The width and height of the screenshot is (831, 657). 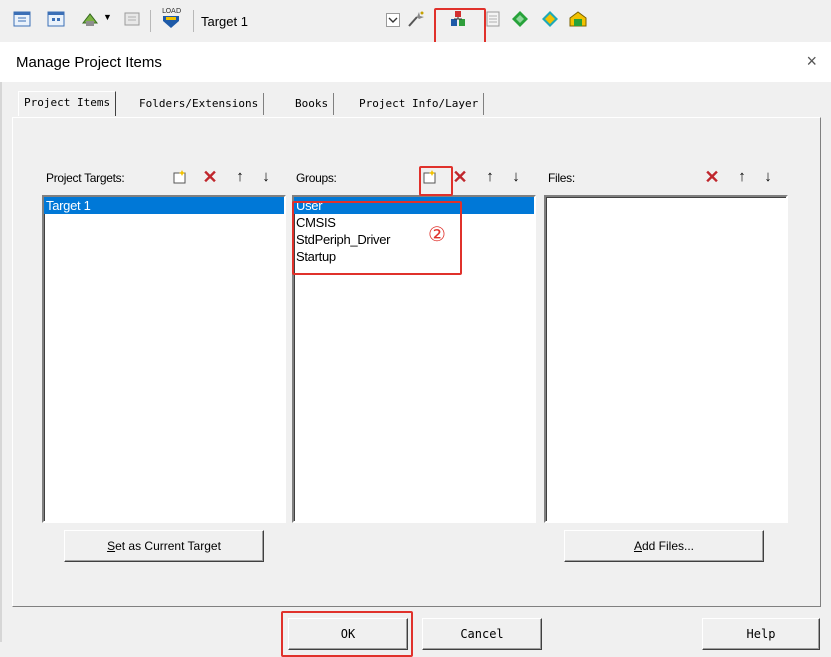 What do you see at coordinates (171, 18) in the screenshot?
I see `load-icon: LOAD` at bounding box center [171, 18].